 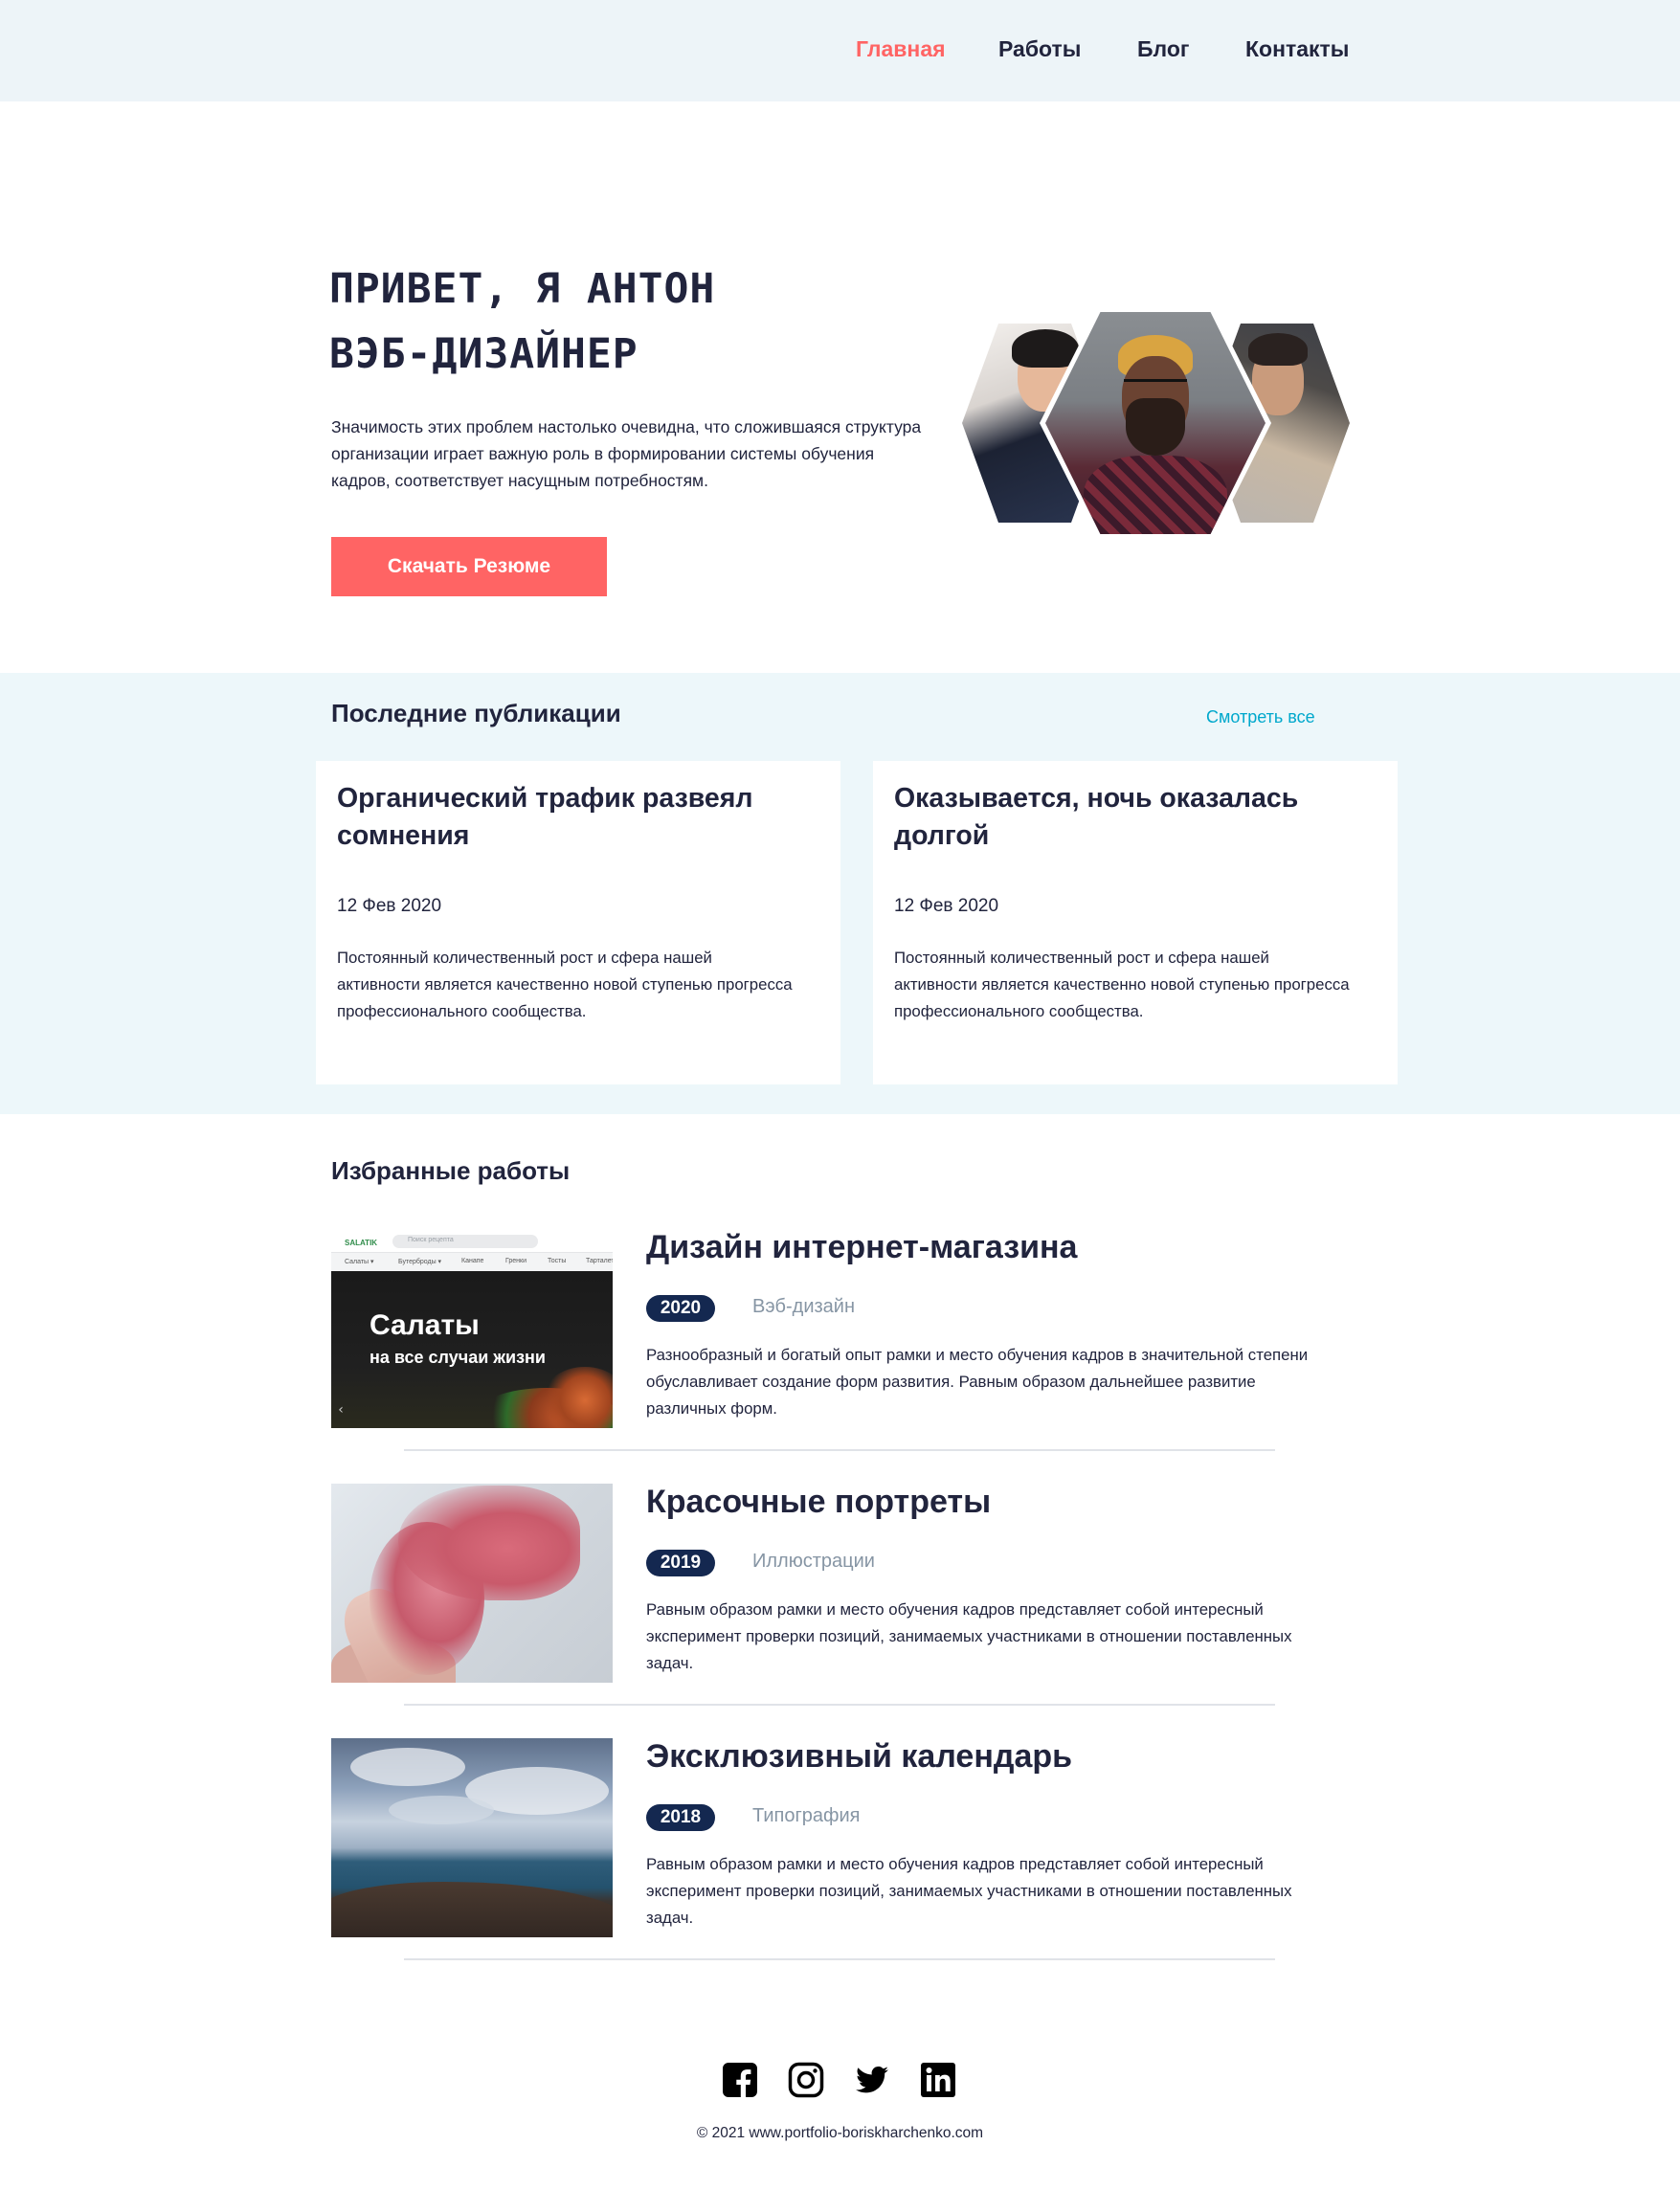 I want to click on publications-title: Последние публикации, so click(x=476, y=713).